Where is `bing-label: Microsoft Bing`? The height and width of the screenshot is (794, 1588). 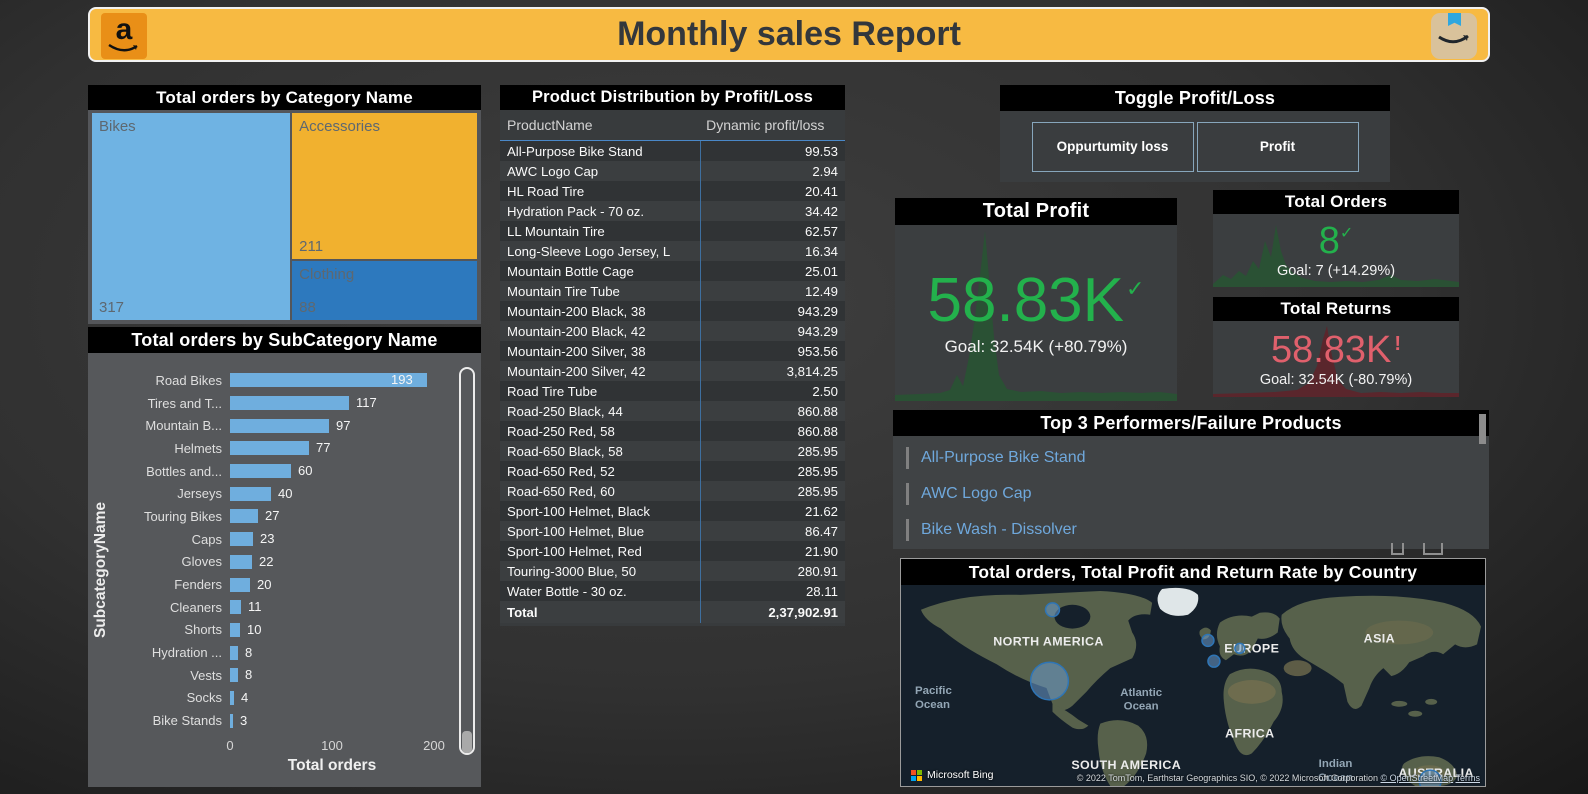
bing-label: Microsoft Bing is located at coordinates (960, 775).